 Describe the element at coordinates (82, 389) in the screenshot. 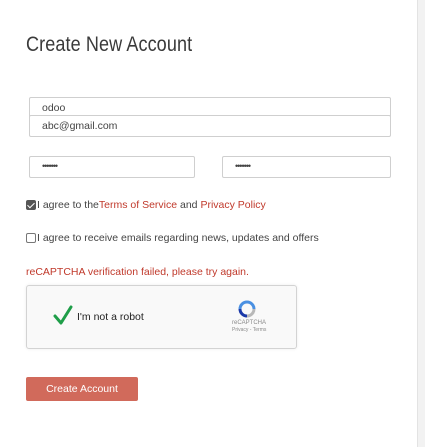

I see `create-account-button: Create Account` at that location.